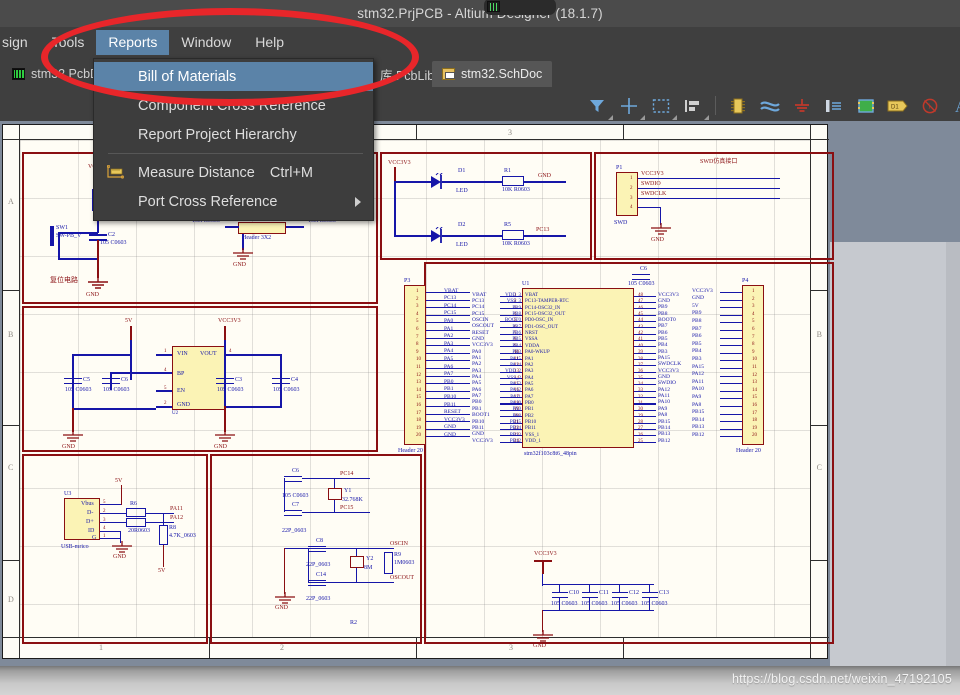 The width and height of the screenshot is (960, 695). I want to click on switch-sw1-body, so click(52, 236).